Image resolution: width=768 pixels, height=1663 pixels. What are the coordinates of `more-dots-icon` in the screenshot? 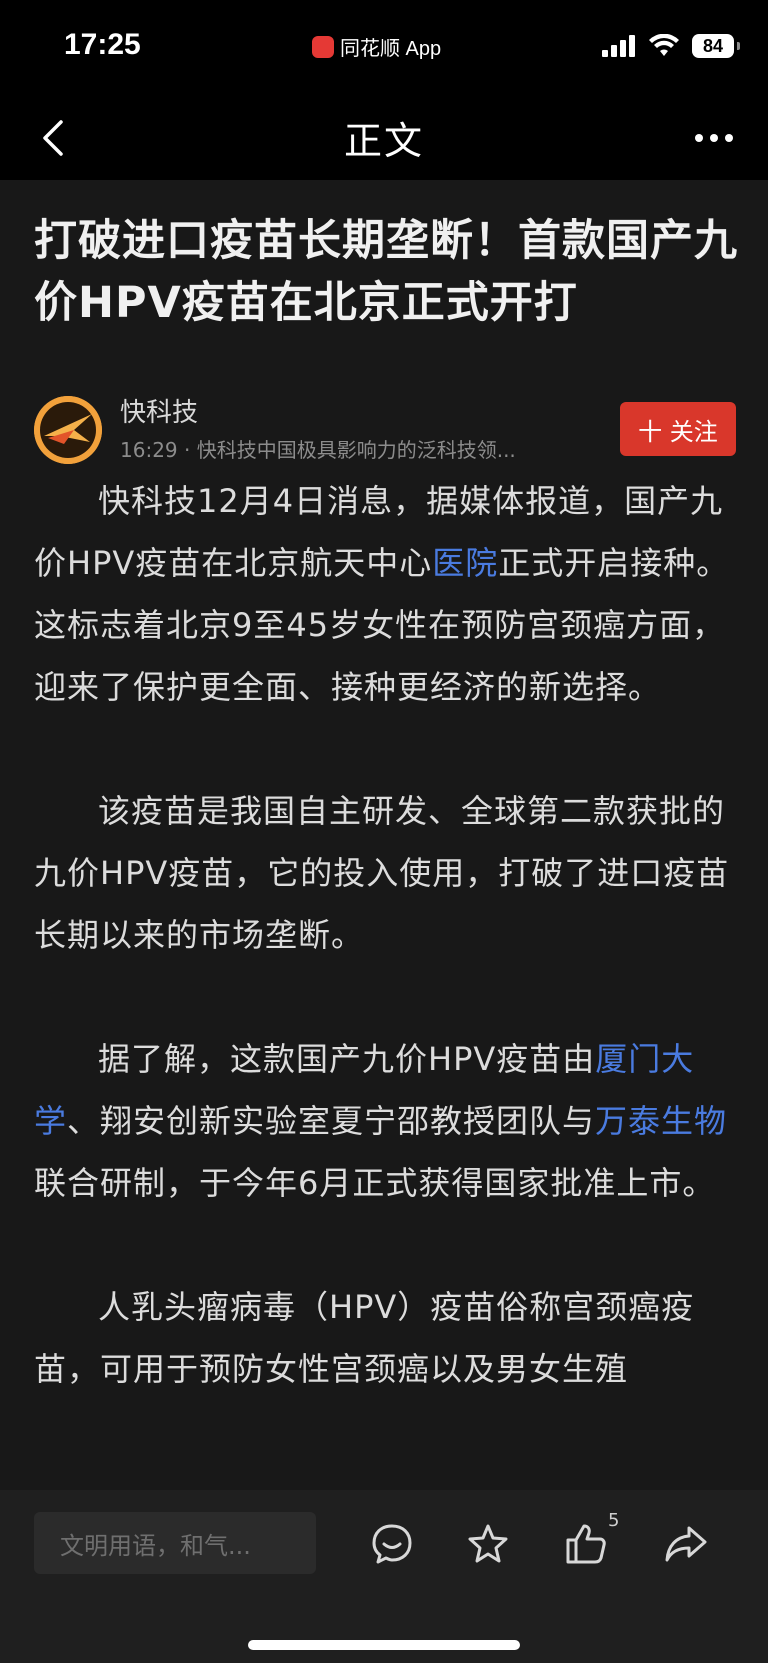 It's located at (714, 138).